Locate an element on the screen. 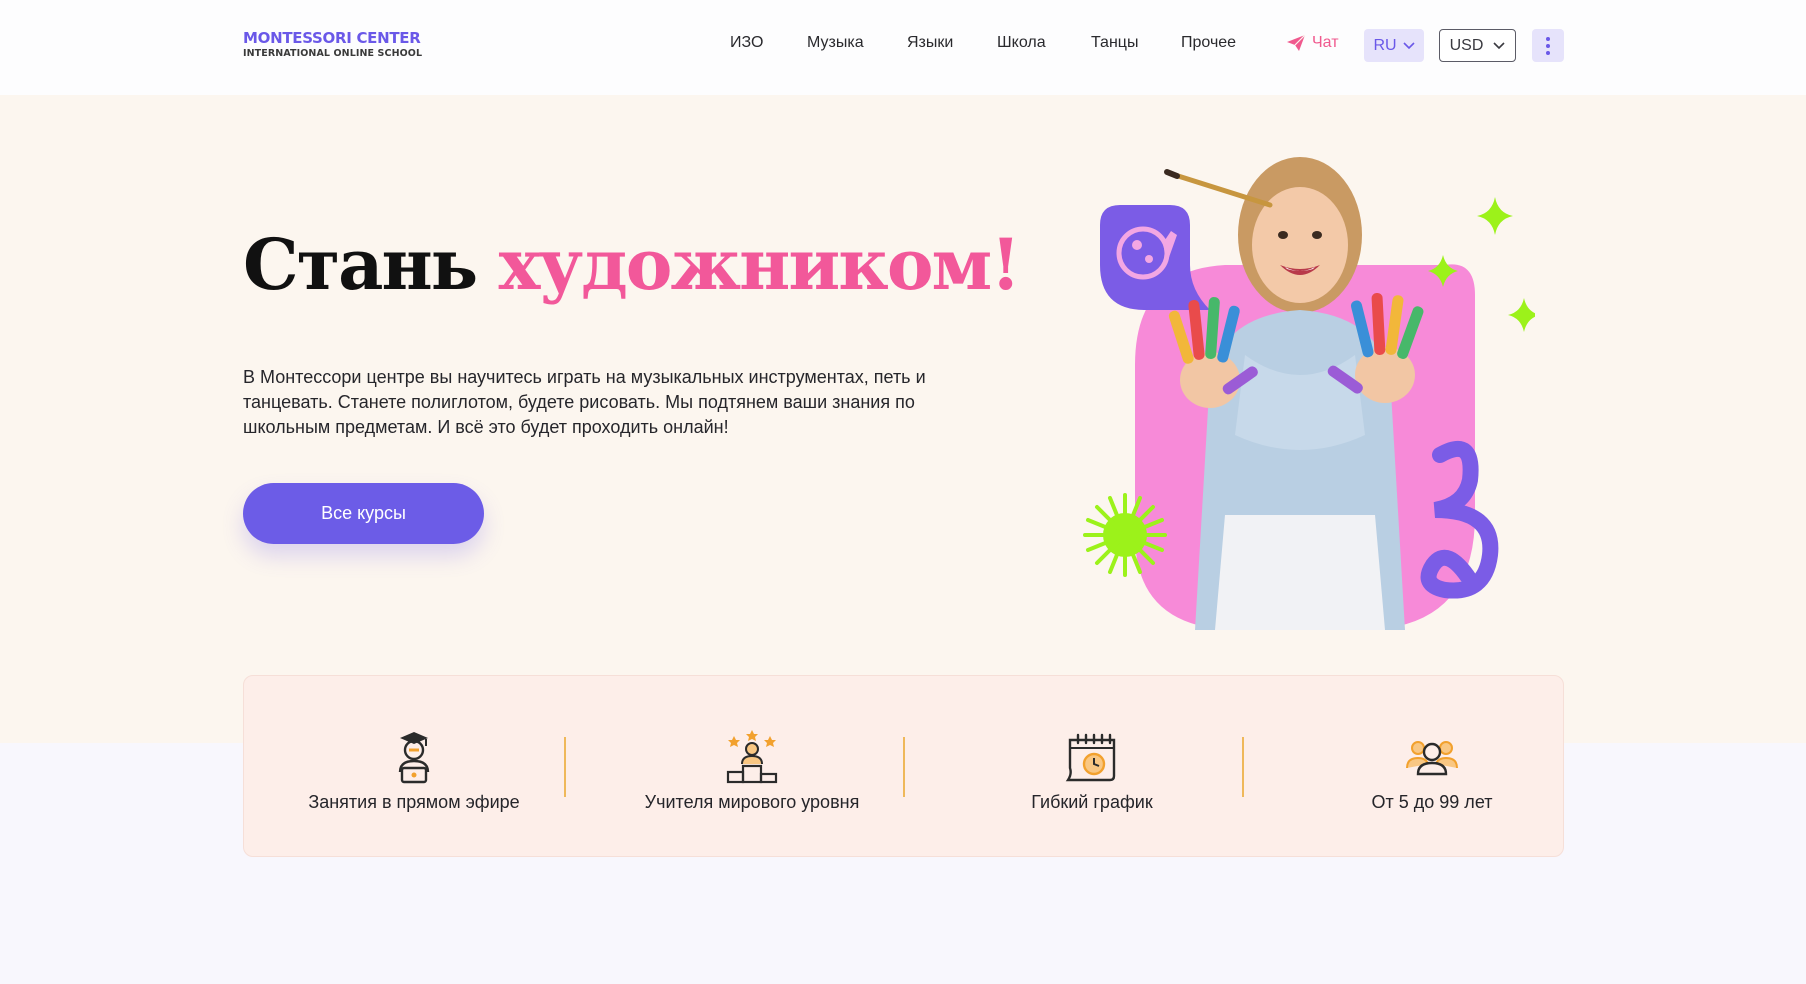 The width and height of the screenshot is (1806, 984). feature-item: Гибкий график is located at coordinates (1092, 767).